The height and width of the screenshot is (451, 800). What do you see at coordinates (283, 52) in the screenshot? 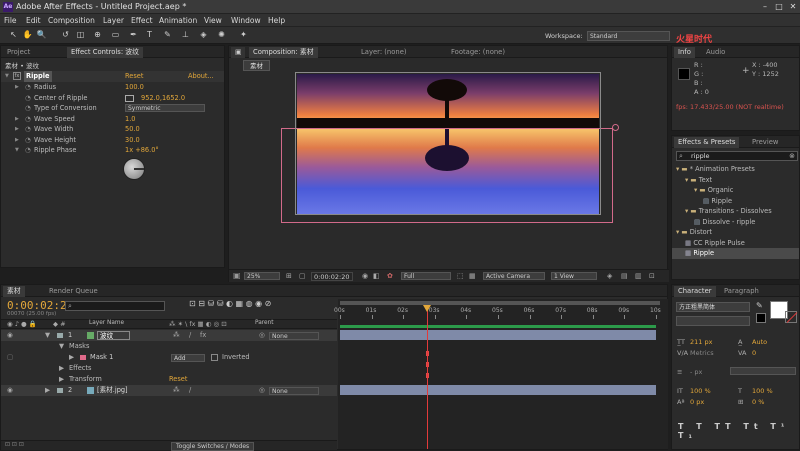
I see `tab-composition: Composition: 素材` at bounding box center [283, 52].